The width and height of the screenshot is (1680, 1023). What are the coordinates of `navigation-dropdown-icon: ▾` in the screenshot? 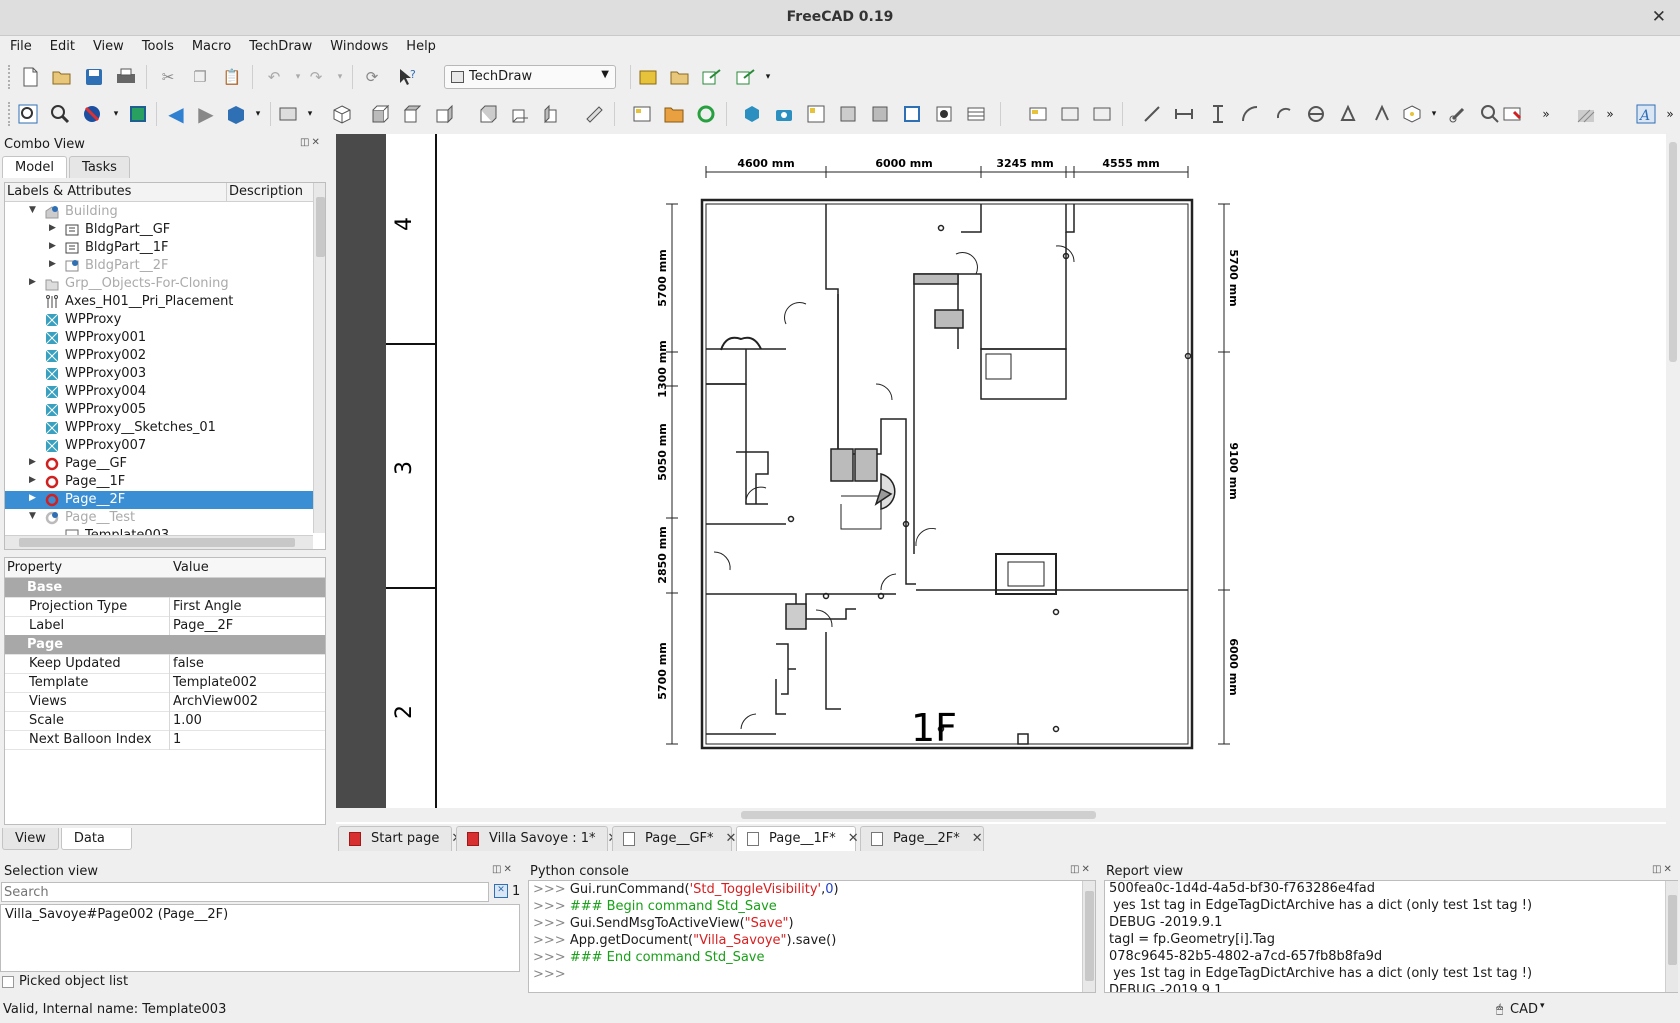 It's located at (1542, 1006).